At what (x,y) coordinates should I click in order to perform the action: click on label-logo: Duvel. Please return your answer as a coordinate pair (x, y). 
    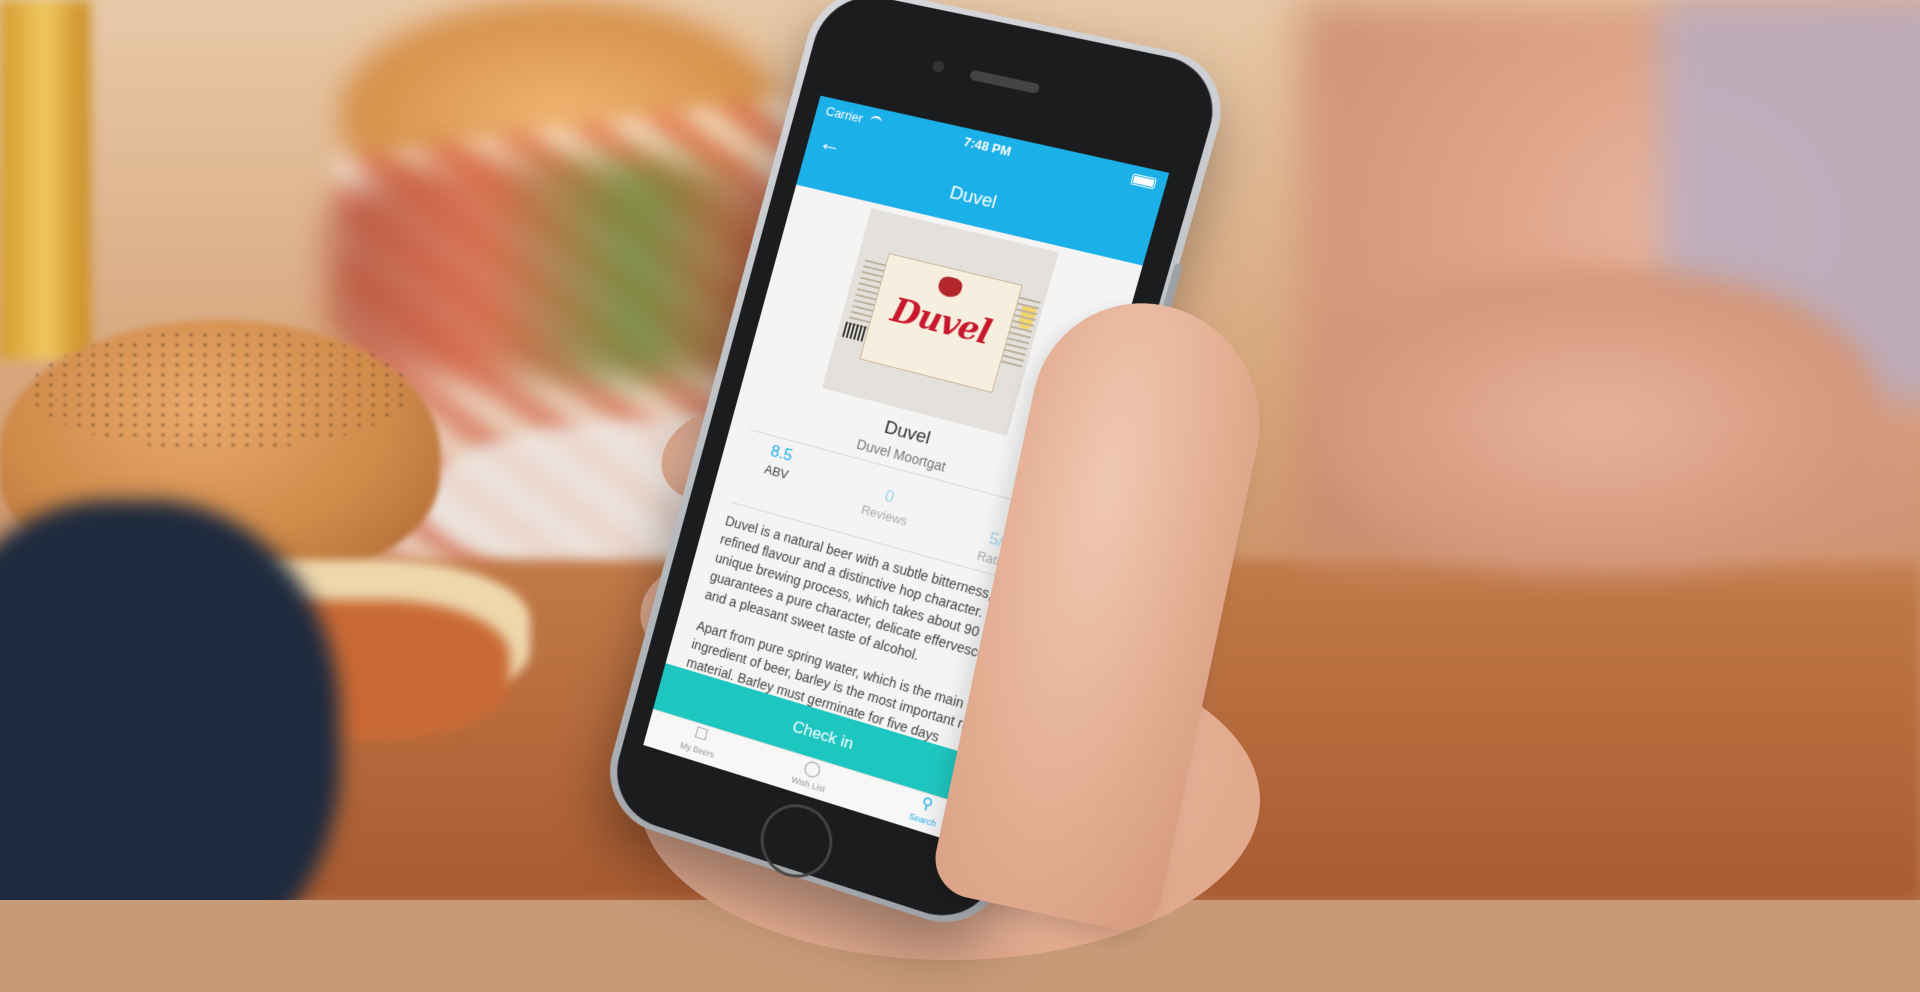
    Looking at the image, I should click on (940, 321).